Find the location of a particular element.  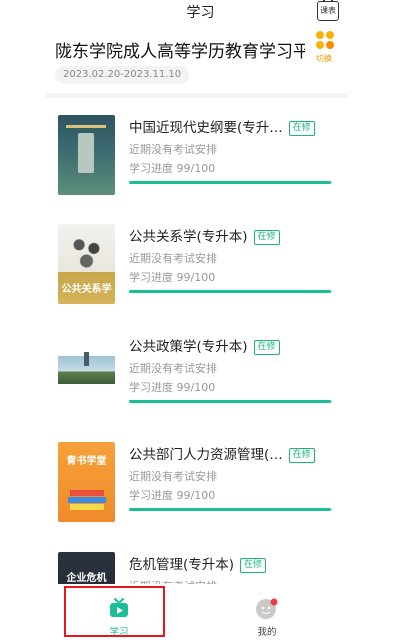

course-item: 公共关系学 公共关系学(专升本) 在修 近期没有考试安排 学习进度 99/100 is located at coordinates (197, 274).